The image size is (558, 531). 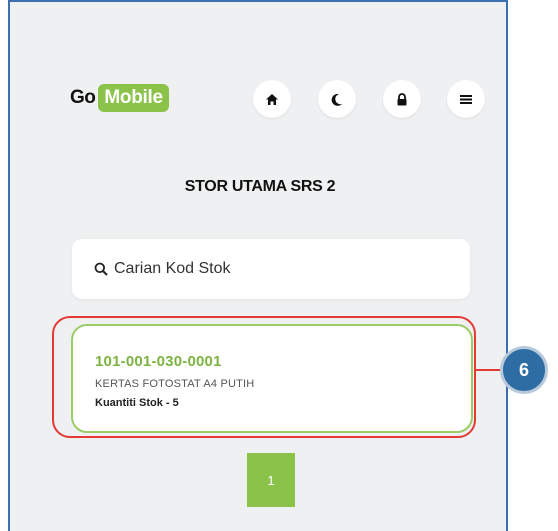 I want to click on callout-number-badge: 6, so click(x=524, y=370).